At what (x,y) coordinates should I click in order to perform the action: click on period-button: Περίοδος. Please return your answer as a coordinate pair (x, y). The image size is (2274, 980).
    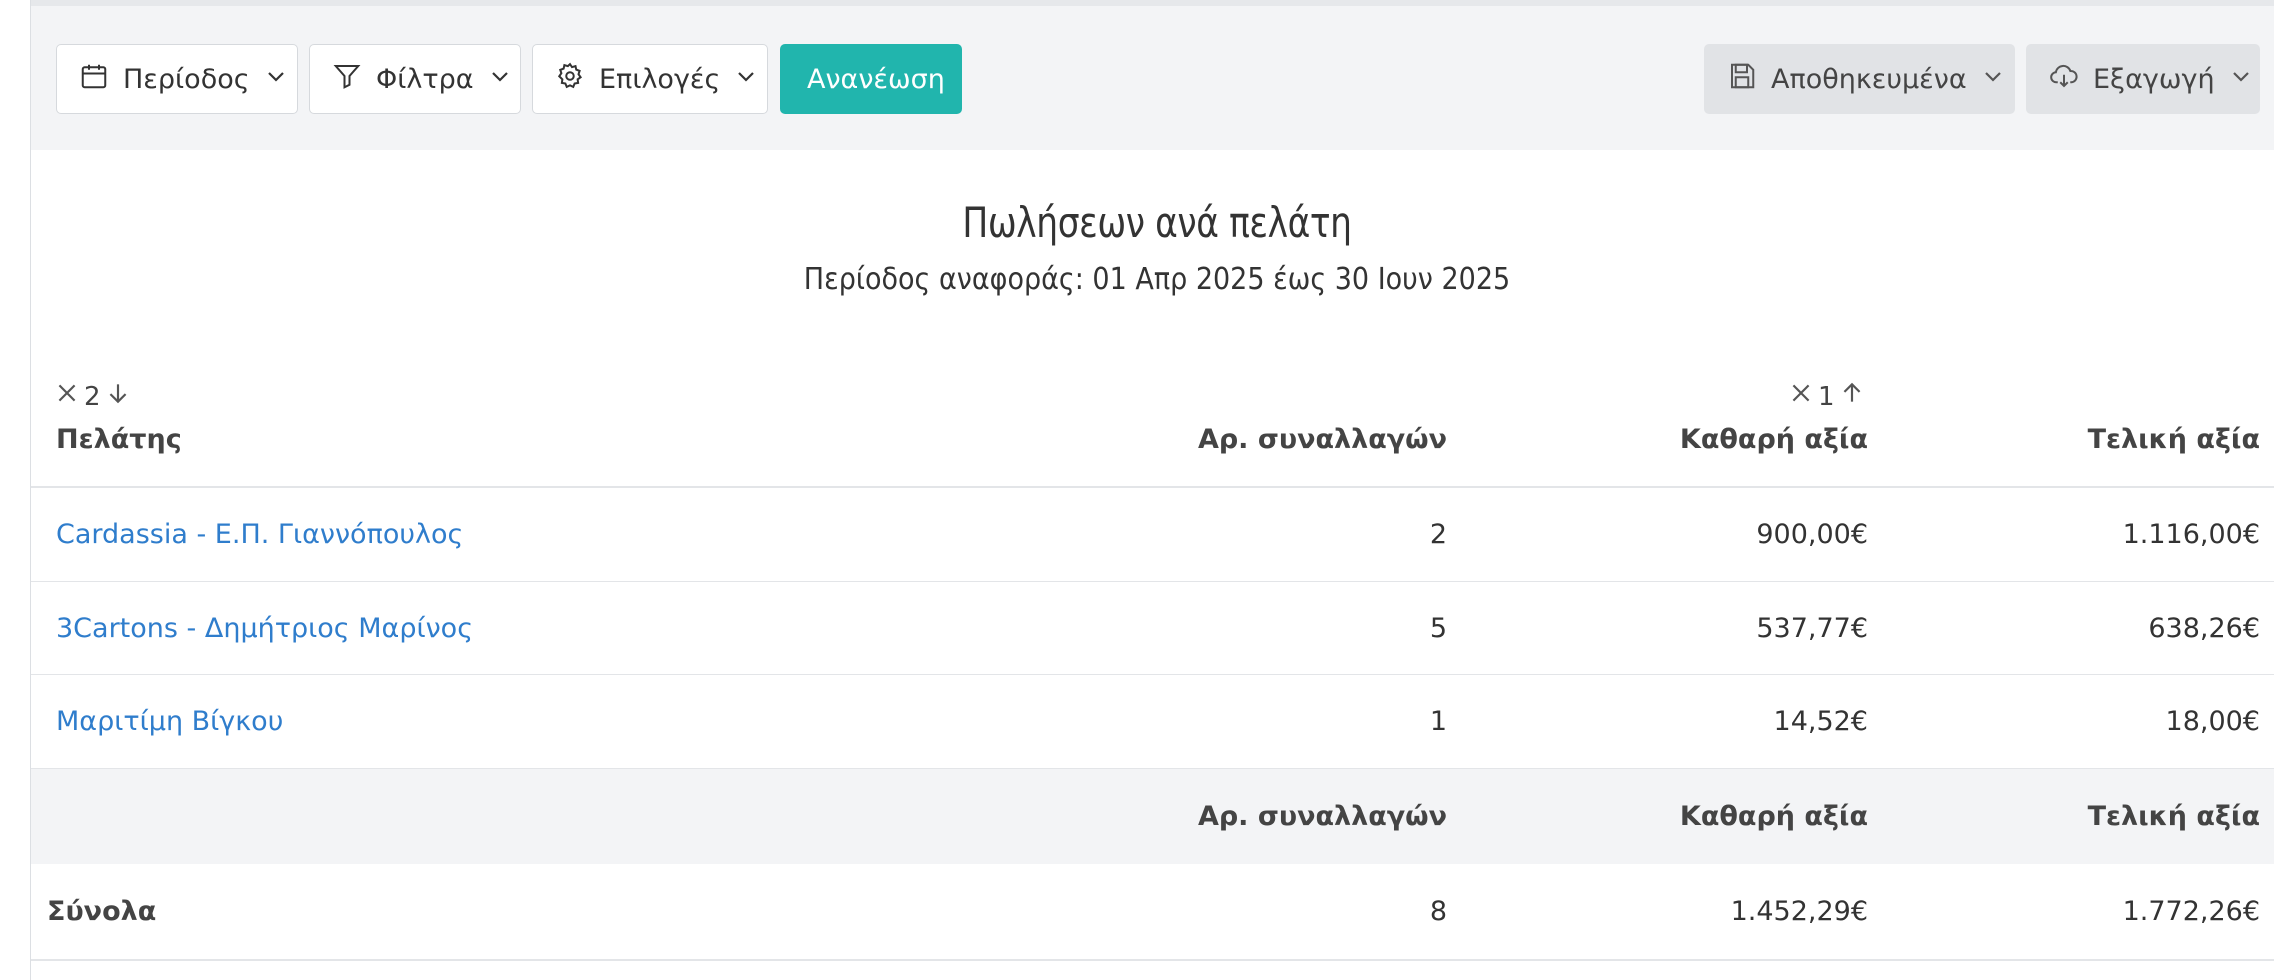
    Looking at the image, I should click on (177, 79).